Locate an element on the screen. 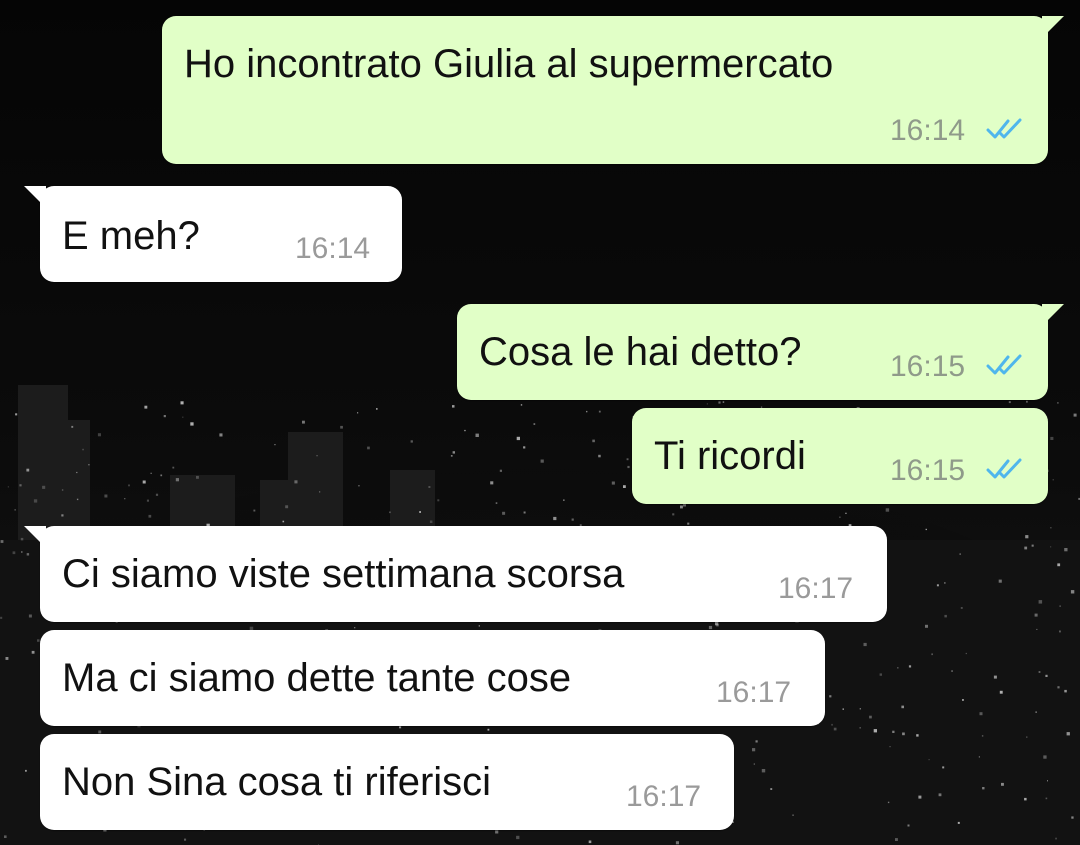 The image size is (1080, 845). message-outgoing: Ti ricordi 16:15 is located at coordinates (840, 456).